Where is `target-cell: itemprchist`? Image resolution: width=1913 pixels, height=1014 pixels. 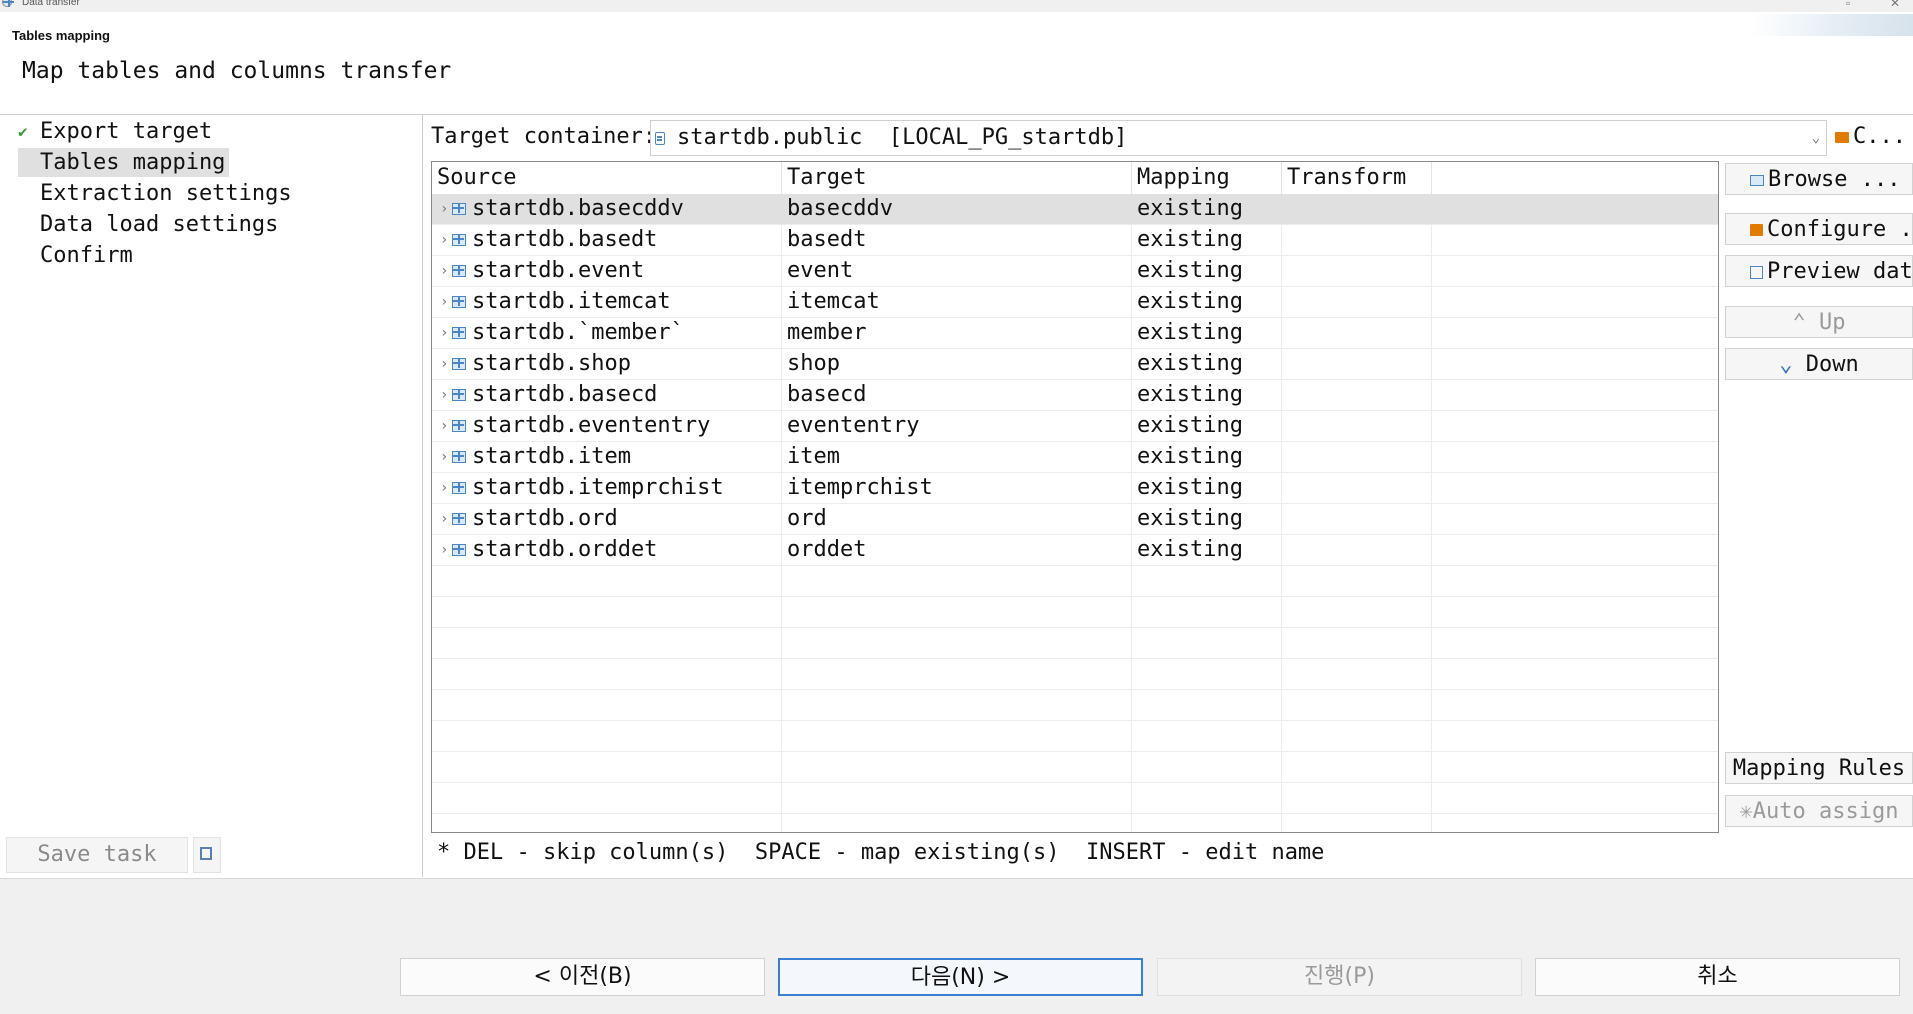 target-cell: itemprchist is located at coordinates (860, 488).